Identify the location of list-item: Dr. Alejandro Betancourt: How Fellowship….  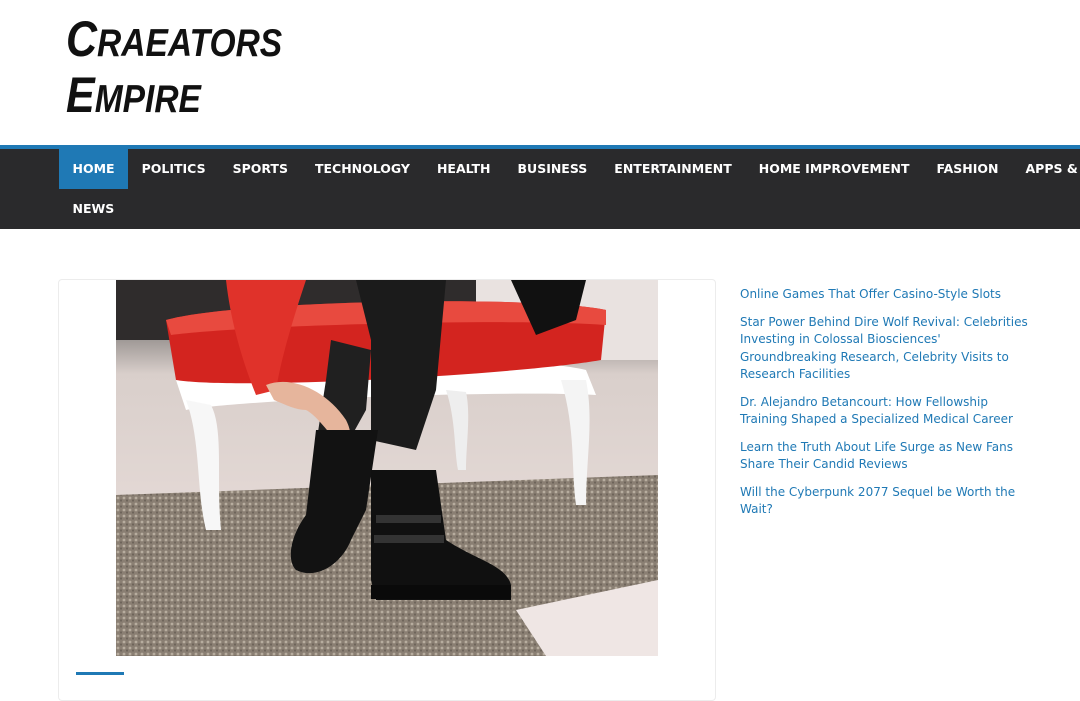
(885, 411).